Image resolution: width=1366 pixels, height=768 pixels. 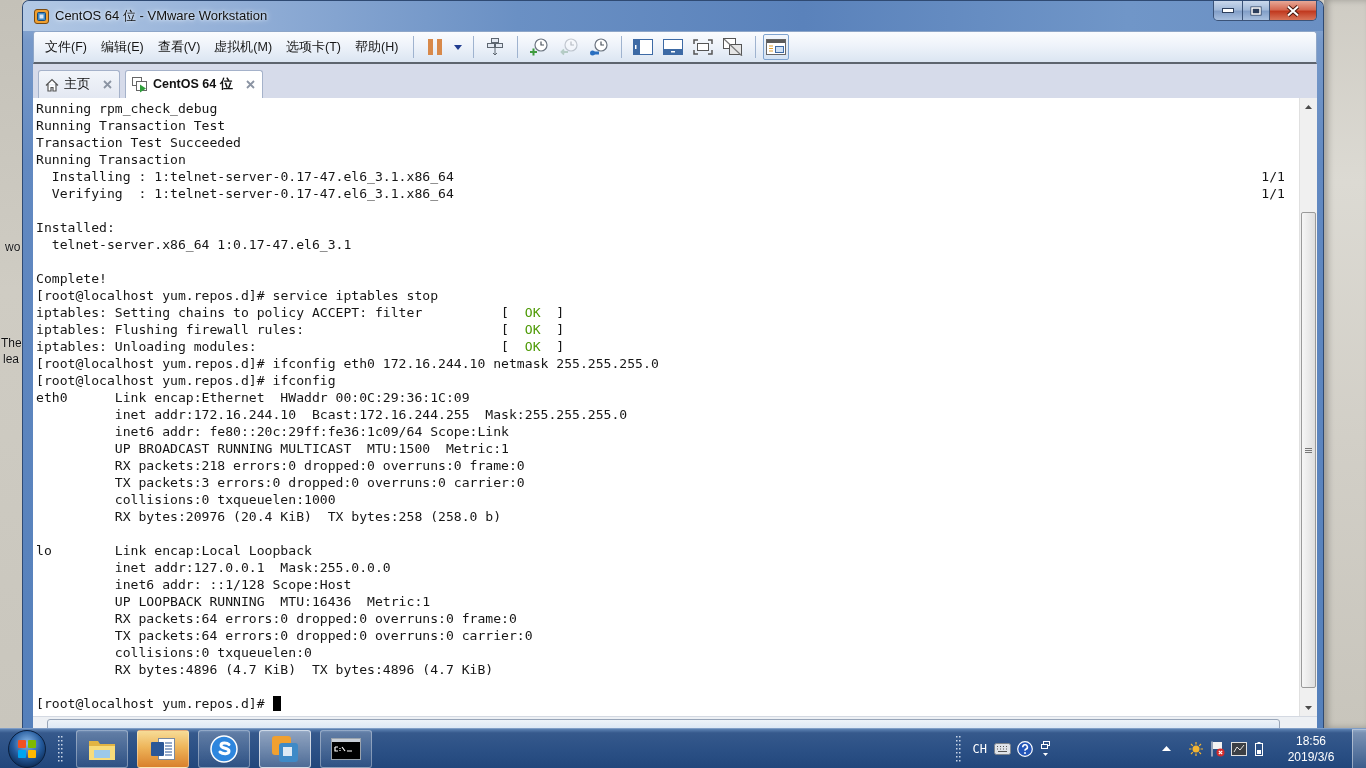 I want to click on terminal-line: RX bytes:20976 (20.4 KiB) TX bytes:258 (258.0 b), so click(x=308, y=516).